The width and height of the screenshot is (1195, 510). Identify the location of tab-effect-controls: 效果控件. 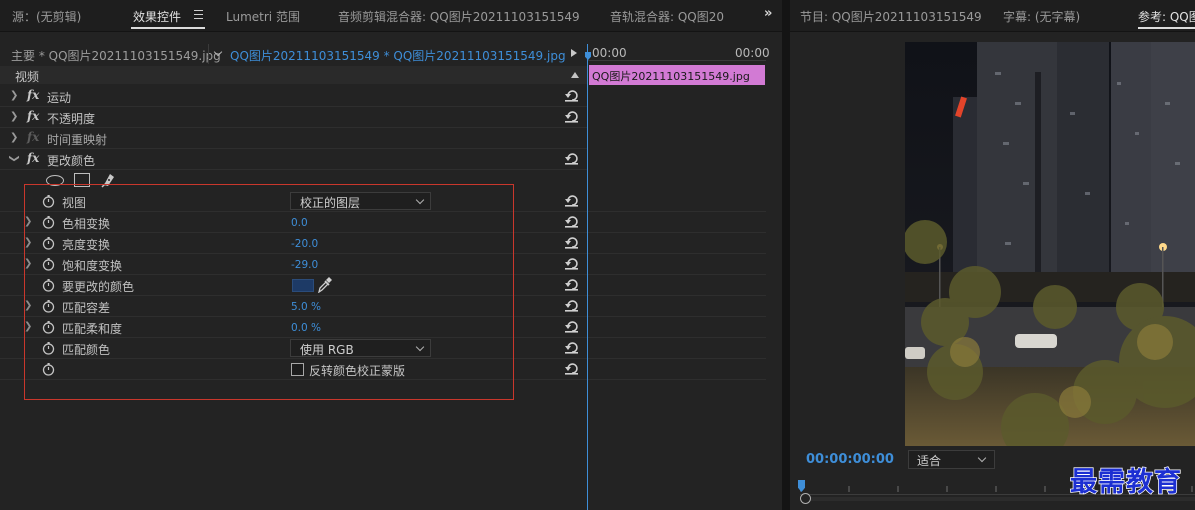
(157, 16).